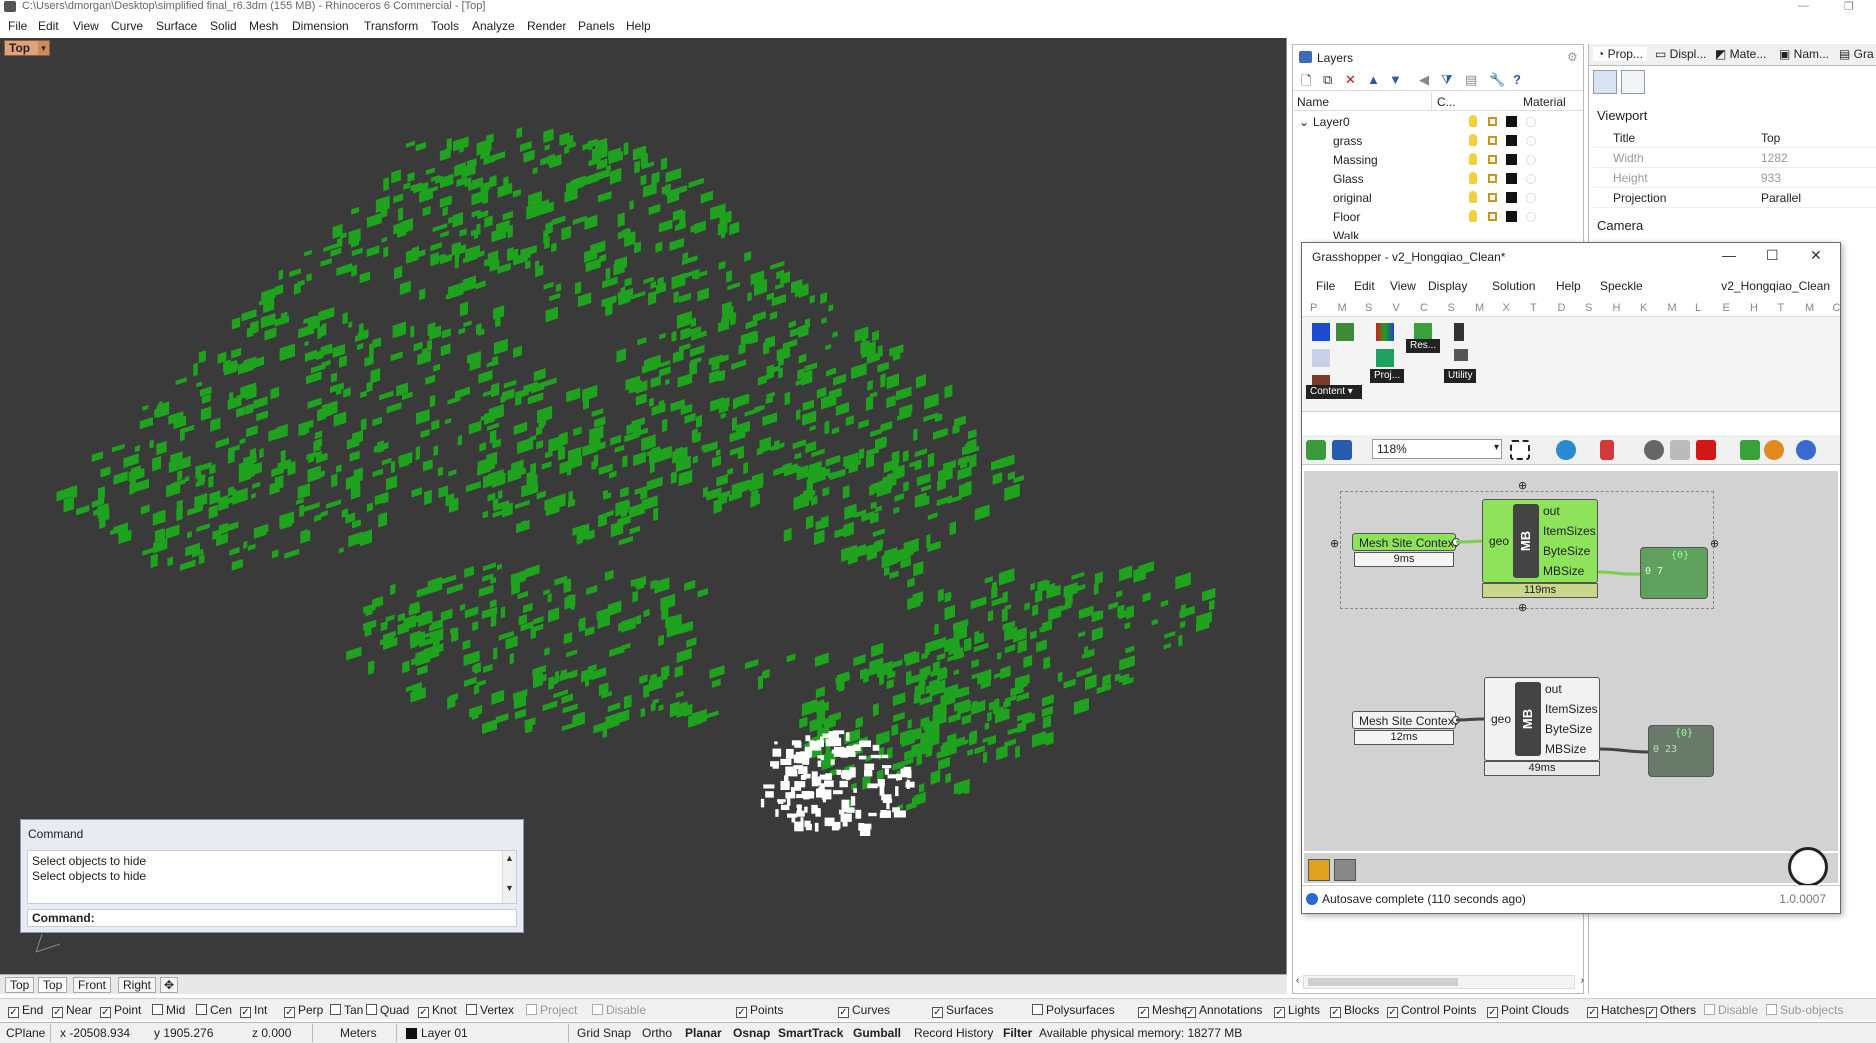 The width and height of the screenshot is (1876, 1043). Describe the element at coordinates (953, 1033) in the screenshot. I see `record-history-toggle: Record History` at that location.